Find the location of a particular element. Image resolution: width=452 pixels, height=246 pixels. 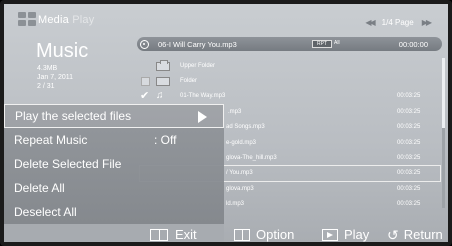

menu-item-label: Deselect All is located at coordinates (45, 212).